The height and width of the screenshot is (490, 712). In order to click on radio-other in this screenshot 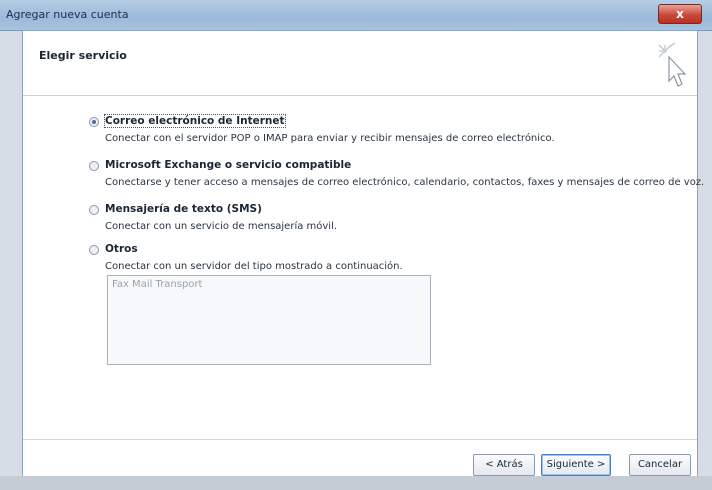, I will do `click(94, 250)`.